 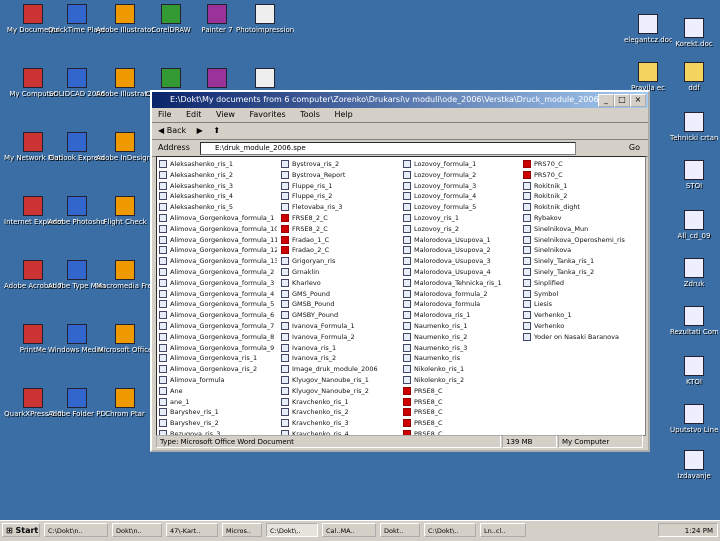 What do you see at coordinates (125, 147) in the screenshot?
I see `desktop-icon: Adobe InDesign 2.0` at bounding box center [125, 147].